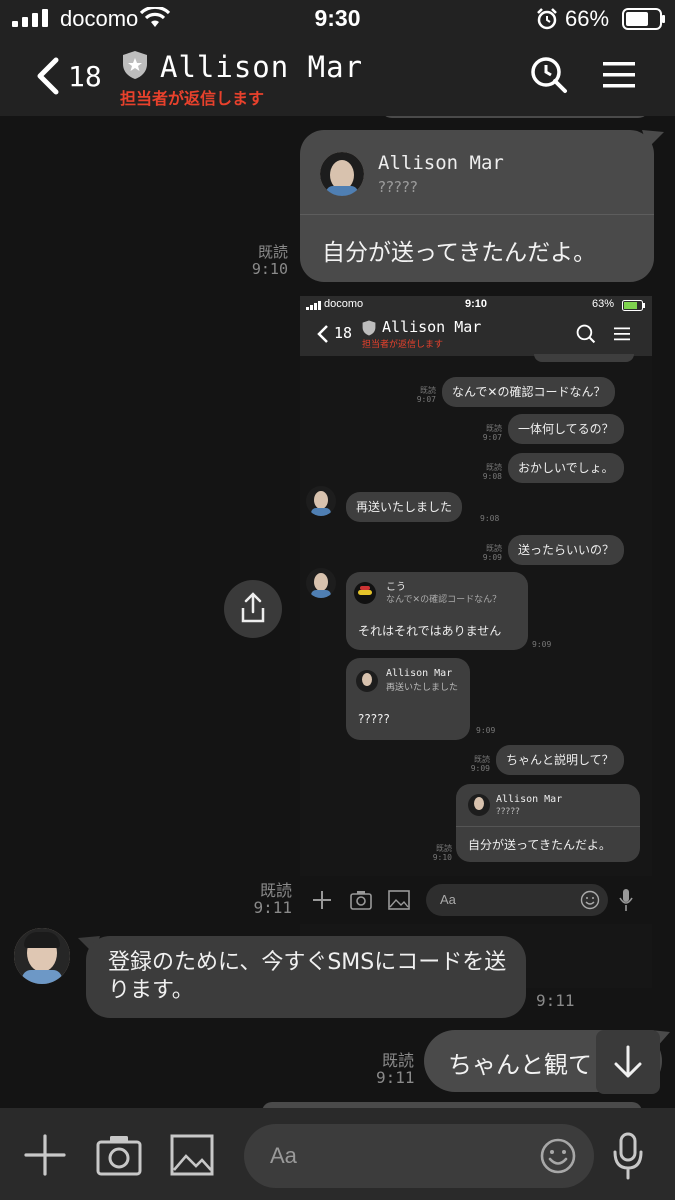 This screenshot has width=675, height=1200. I want to click on quoted-sender: Allison Mar, so click(441, 163).